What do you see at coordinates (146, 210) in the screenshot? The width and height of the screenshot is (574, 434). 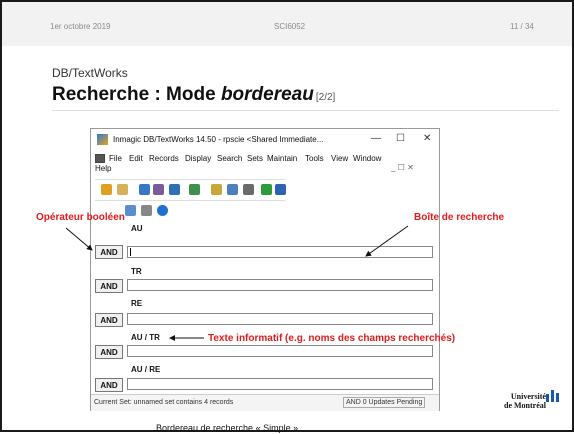 I see `grid-icon` at bounding box center [146, 210].